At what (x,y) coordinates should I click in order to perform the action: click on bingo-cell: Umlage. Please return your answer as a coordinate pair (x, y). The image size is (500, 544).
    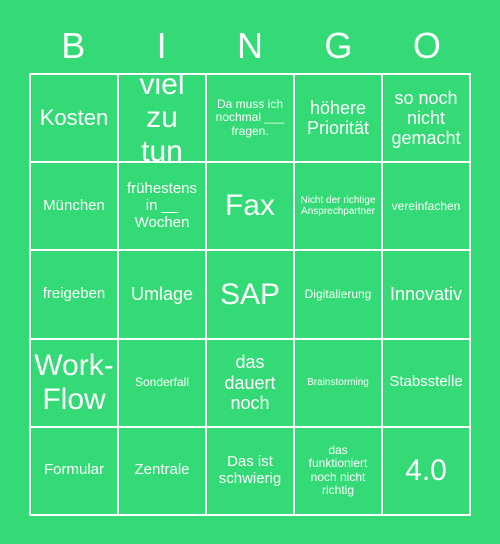
    Looking at the image, I should click on (162, 294).